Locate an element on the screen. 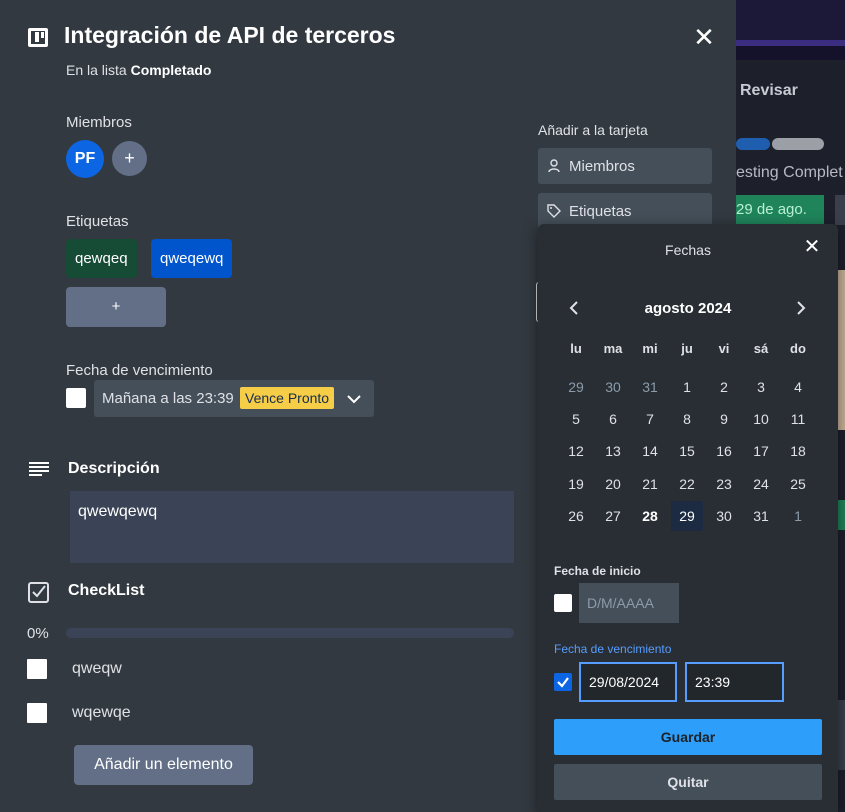  due-date-field-label: Fecha de vencimiento is located at coordinates (613, 649).